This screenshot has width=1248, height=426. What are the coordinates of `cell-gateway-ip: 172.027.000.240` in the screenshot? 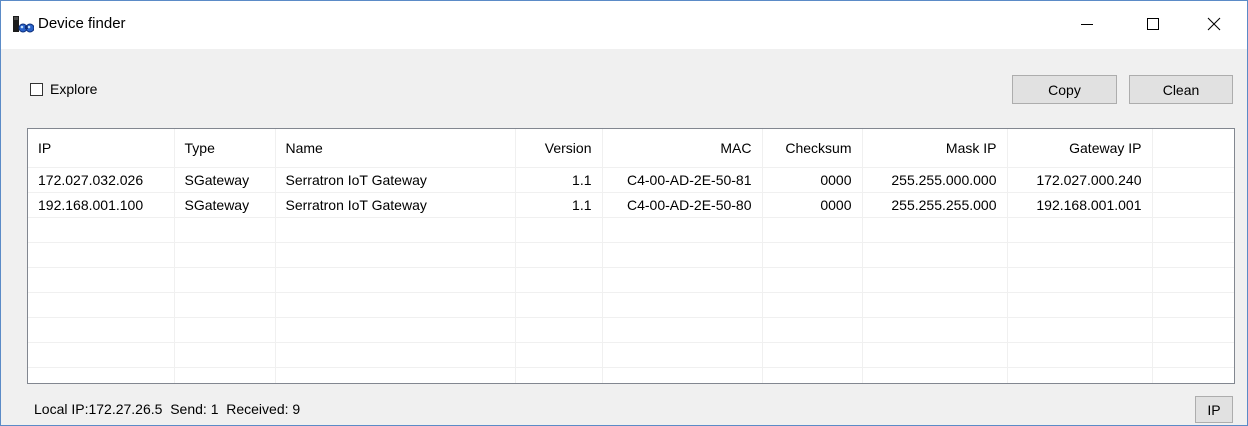 It's located at (1080, 180).